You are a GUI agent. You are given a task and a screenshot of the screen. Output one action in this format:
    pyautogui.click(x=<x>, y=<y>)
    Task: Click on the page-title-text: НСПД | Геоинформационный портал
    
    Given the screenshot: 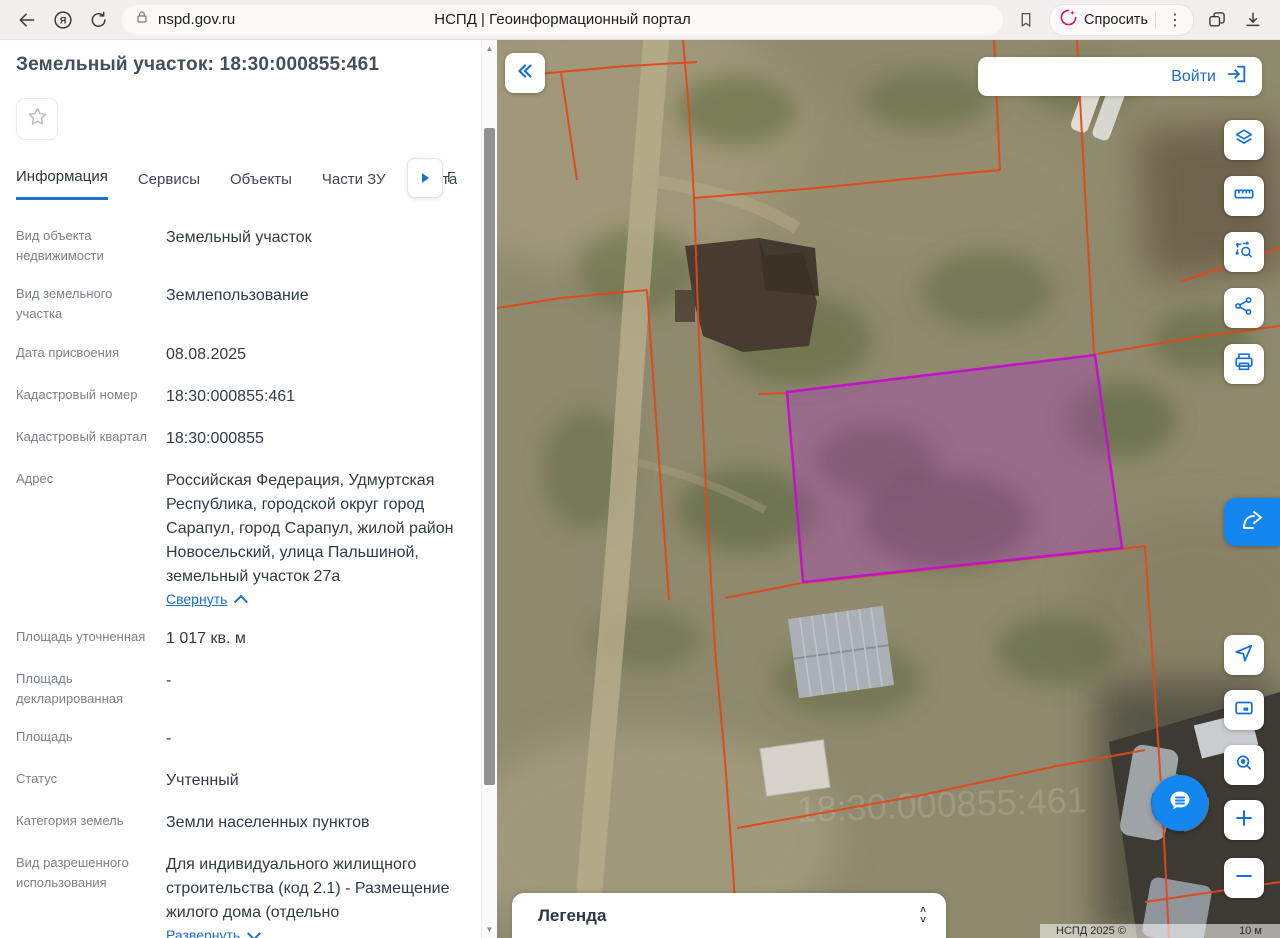 What is the action you would take?
    pyautogui.click(x=562, y=19)
    